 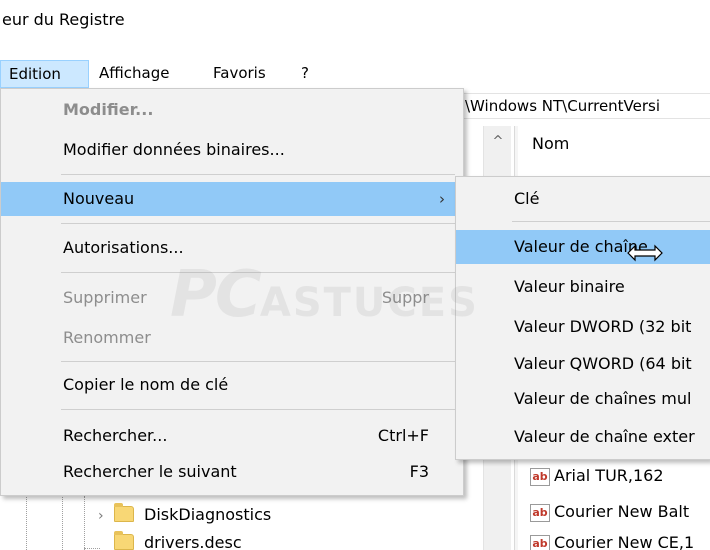 I want to click on address-path: \Windows NT\CurrentVersi, so click(x=563, y=106).